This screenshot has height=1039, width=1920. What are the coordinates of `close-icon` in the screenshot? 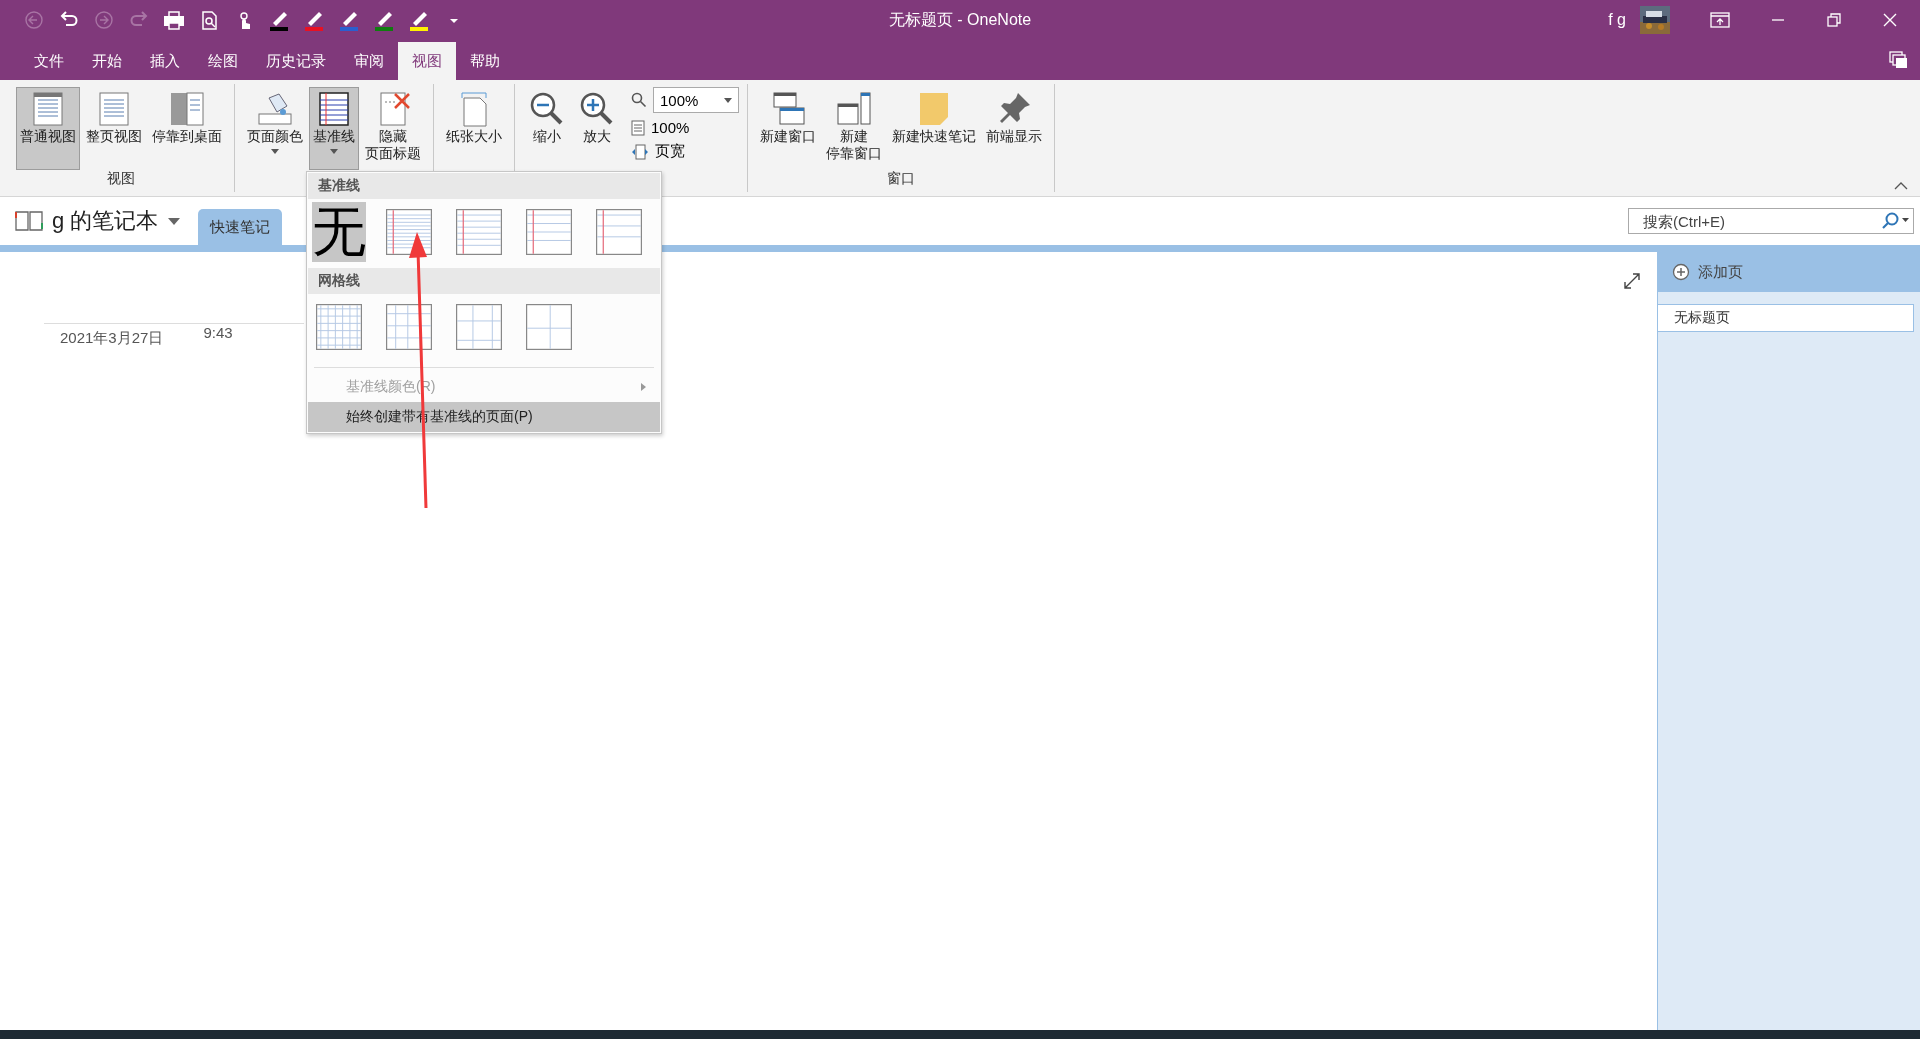 It's located at (1890, 20).